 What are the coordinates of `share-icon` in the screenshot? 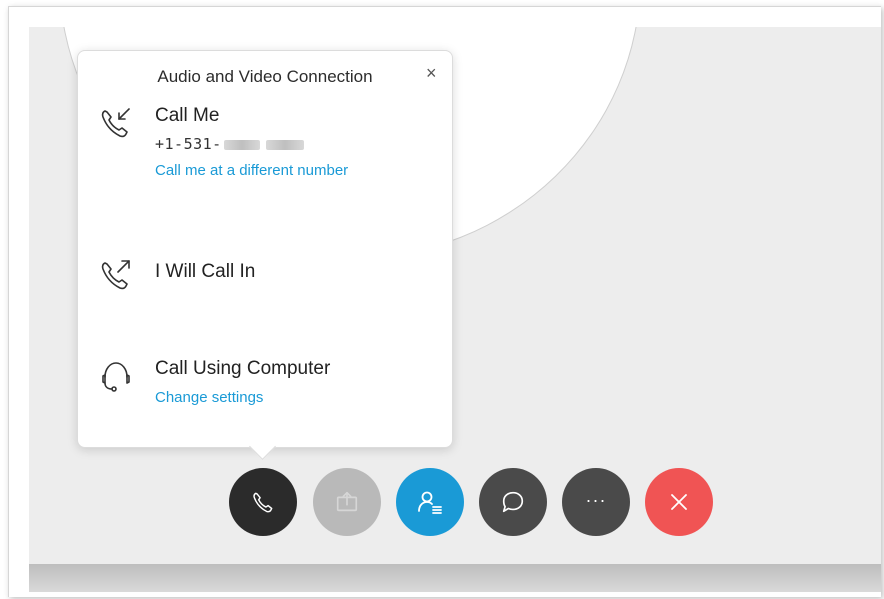 It's located at (347, 502).